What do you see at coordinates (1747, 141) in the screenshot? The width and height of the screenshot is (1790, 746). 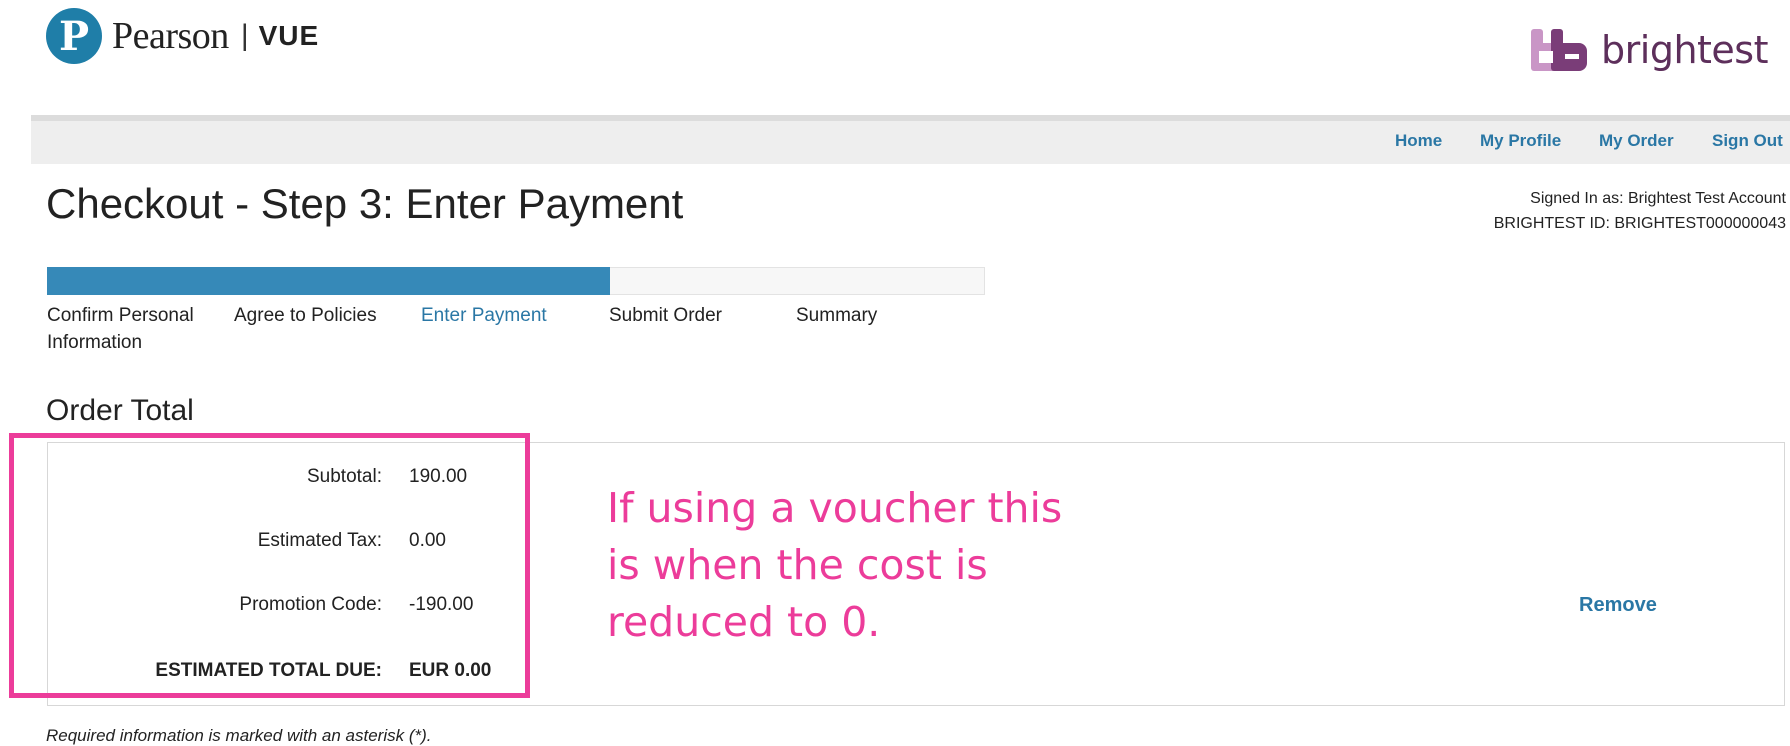 I see `nav-sign-out-link: Sign Out` at bounding box center [1747, 141].